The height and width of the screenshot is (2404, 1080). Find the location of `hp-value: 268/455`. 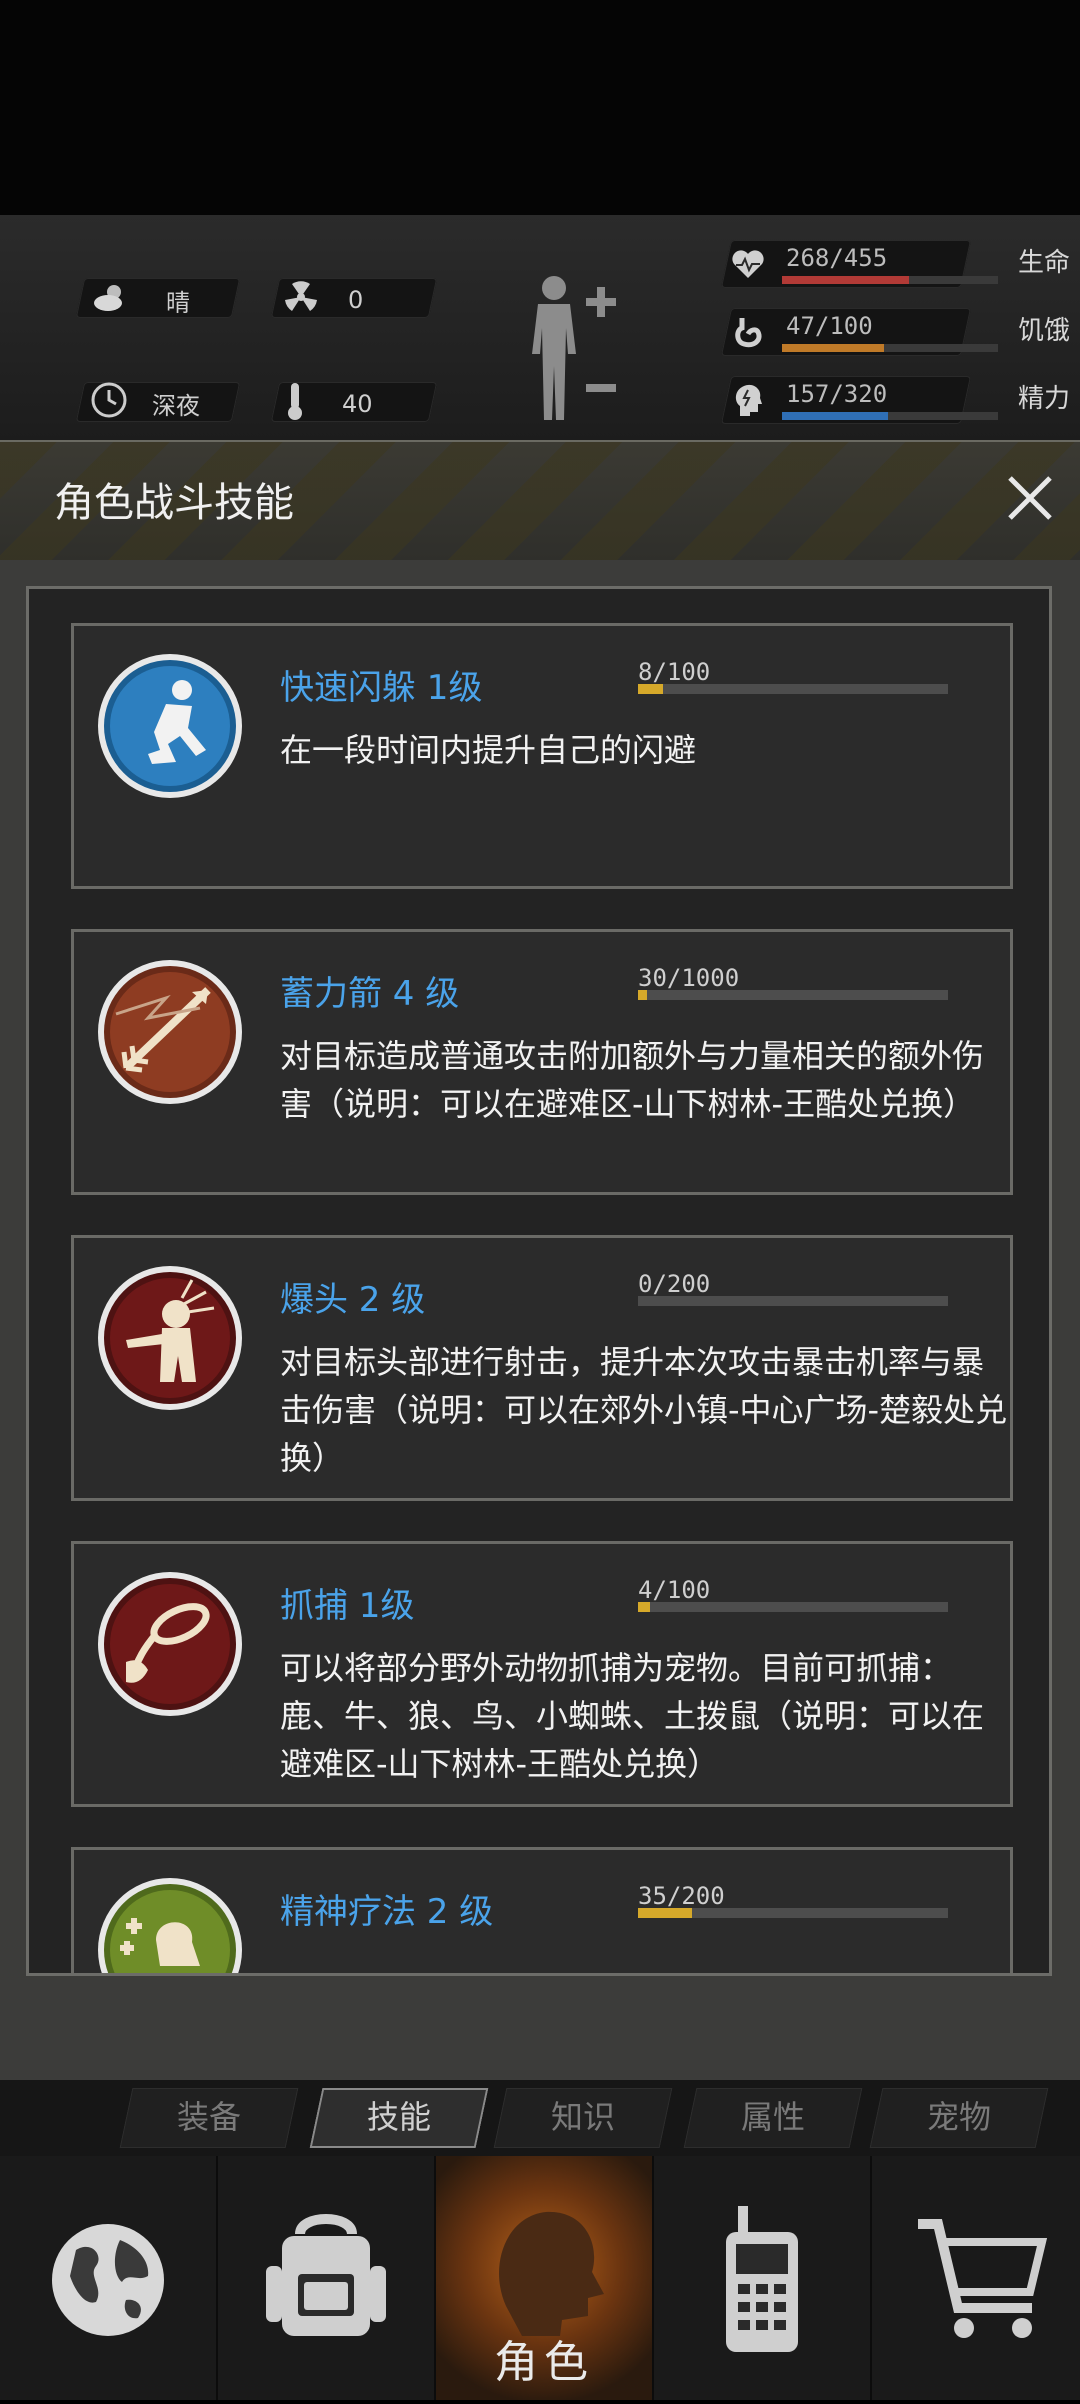

hp-value: 268/455 is located at coordinates (837, 258).